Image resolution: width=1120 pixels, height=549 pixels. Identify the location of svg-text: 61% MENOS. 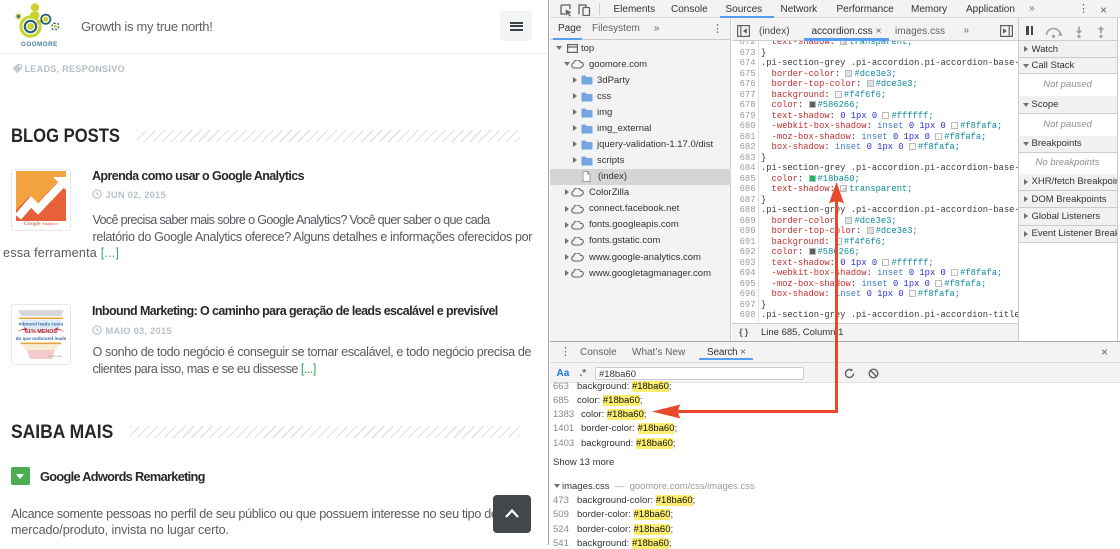
(41, 332).